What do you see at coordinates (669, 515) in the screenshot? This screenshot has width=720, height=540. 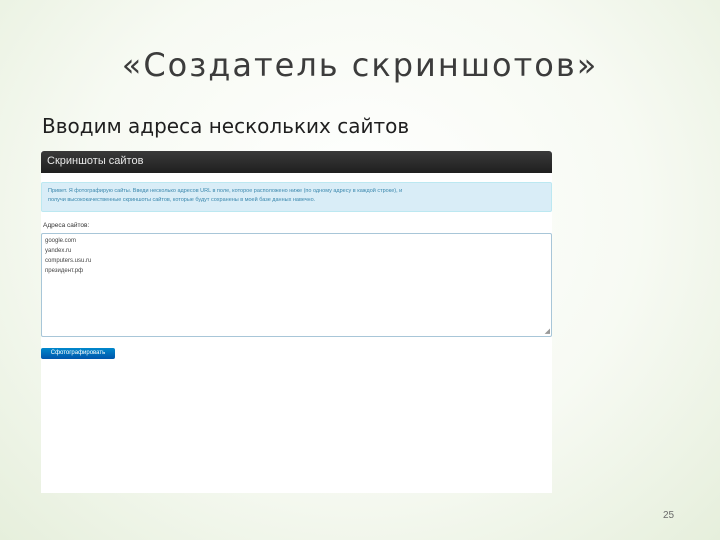 I see `page-number: 25` at bounding box center [669, 515].